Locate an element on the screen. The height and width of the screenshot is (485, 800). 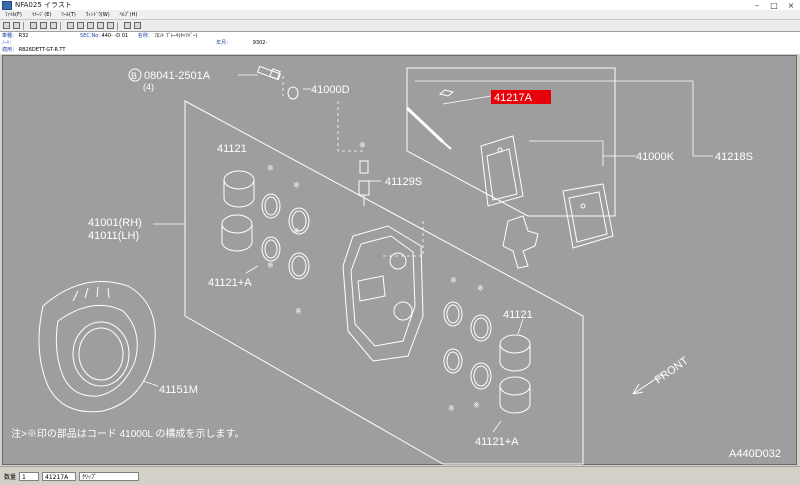
close-button: × is located at coordinates (791, 5).